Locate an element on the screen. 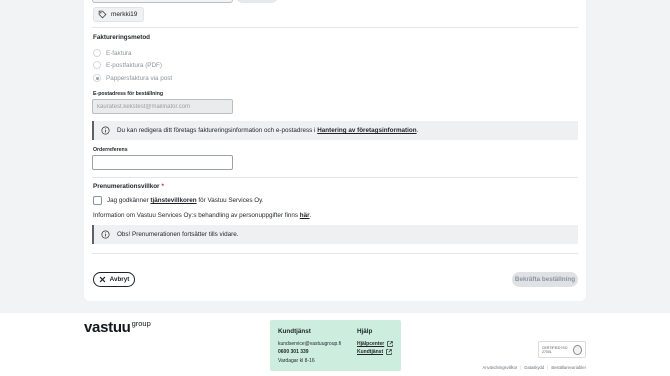  terms-link: tjänstevillkoren is located at coordinates (173, 200).